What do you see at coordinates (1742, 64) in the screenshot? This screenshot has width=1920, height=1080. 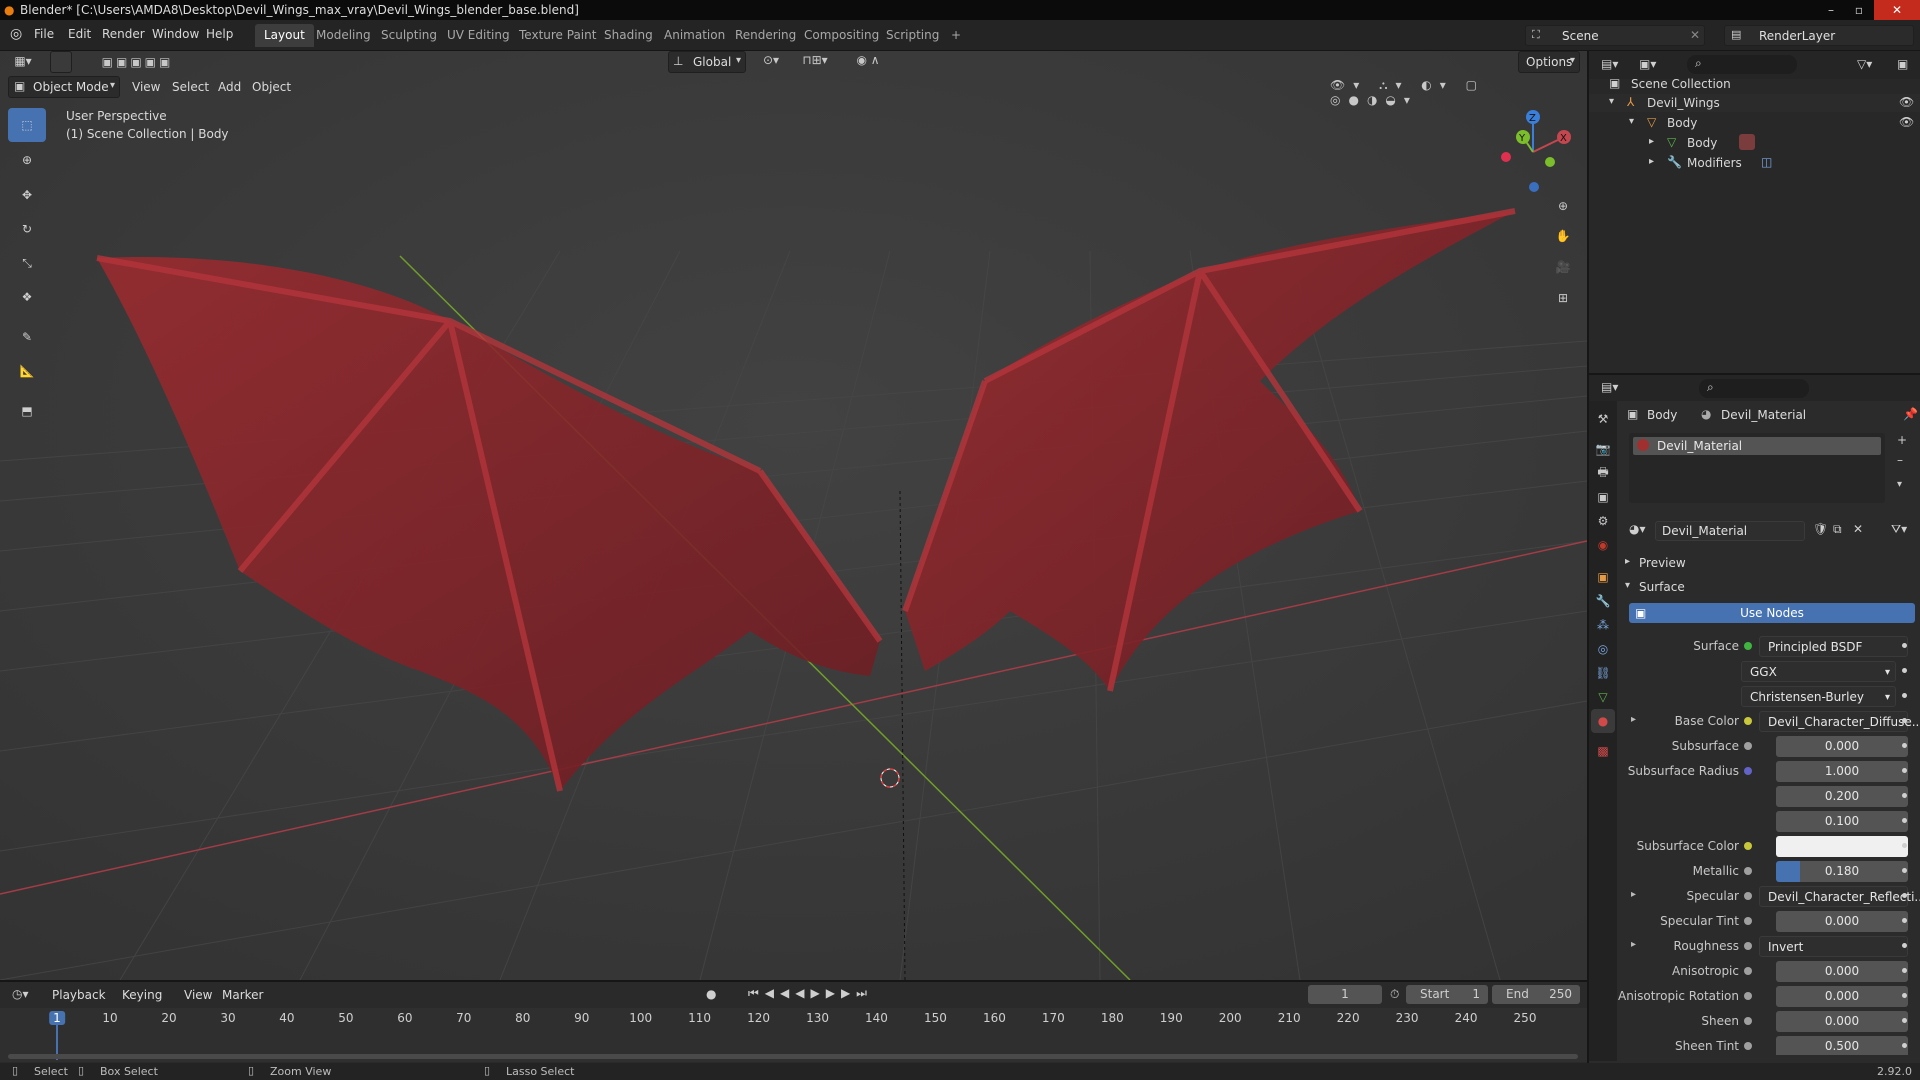 I see `outliner-search: ⌕` at bounding box center [1742, 64].